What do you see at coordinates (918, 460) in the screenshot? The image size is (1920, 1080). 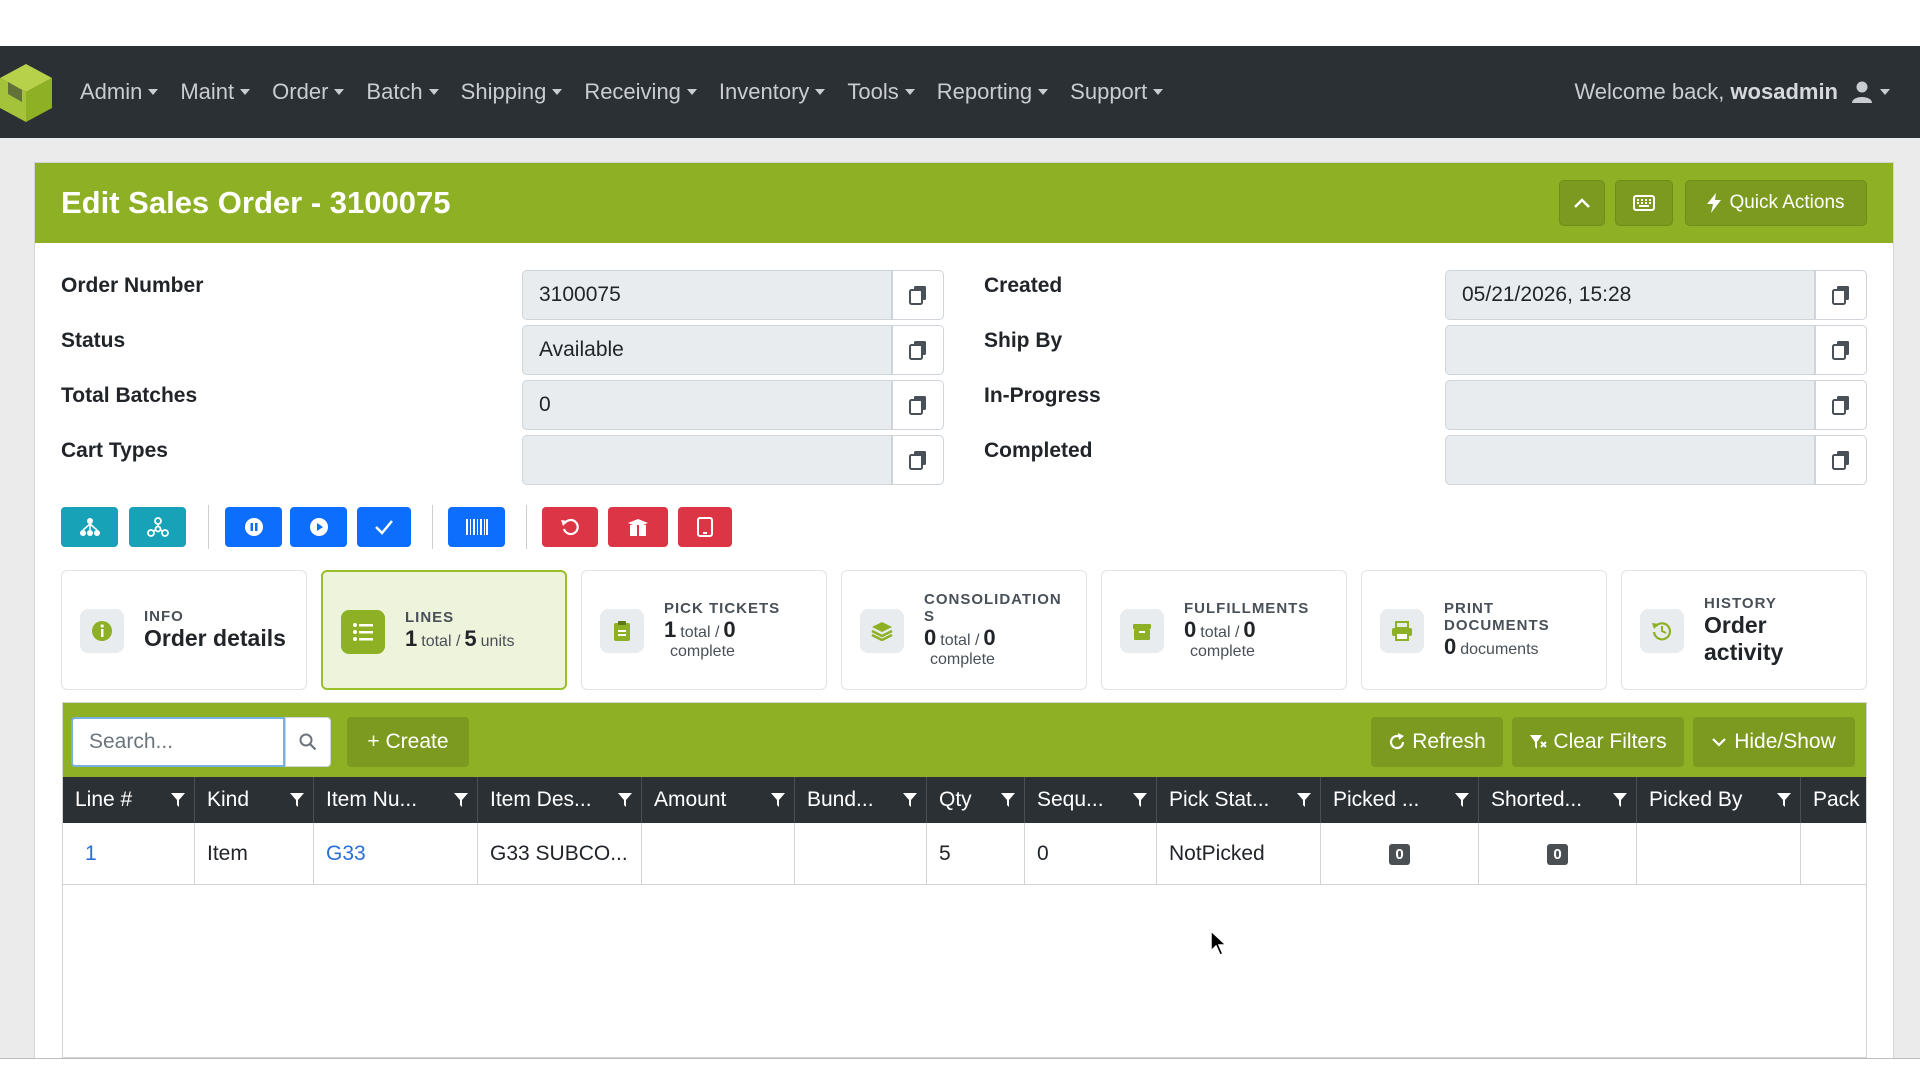 I see `copy-cart-types-button` at bounding box center [918, 460].